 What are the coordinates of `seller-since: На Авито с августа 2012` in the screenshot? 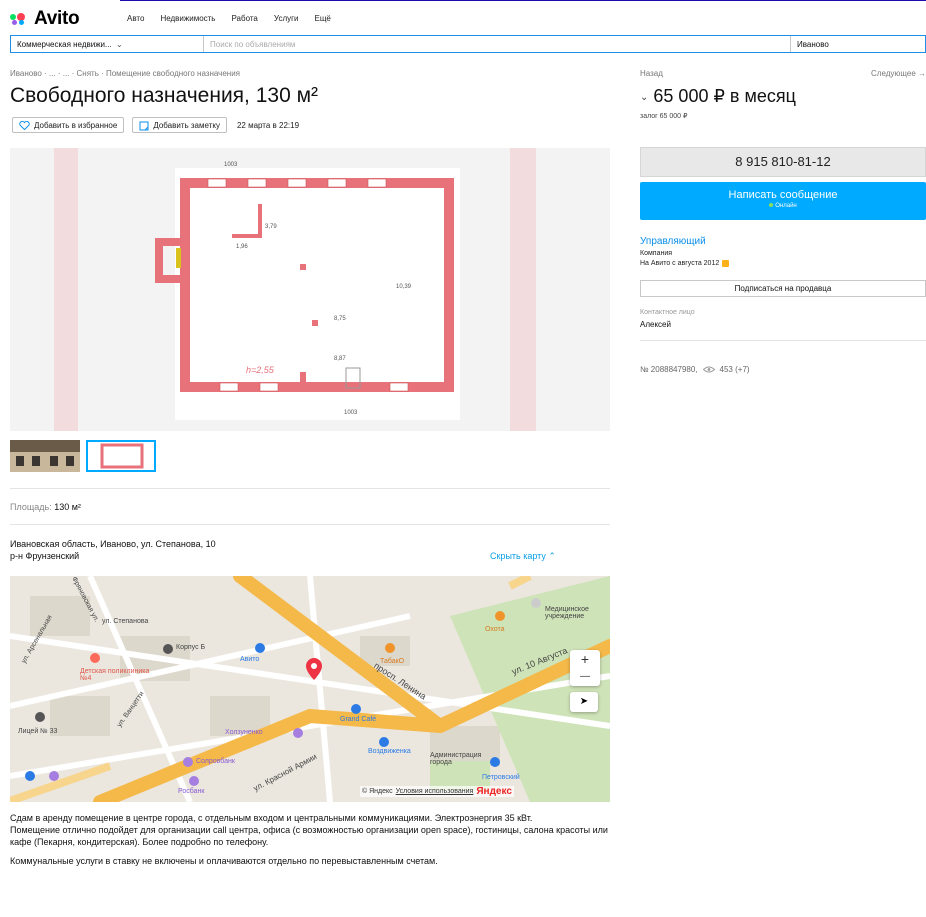 It's located at (685, 263).